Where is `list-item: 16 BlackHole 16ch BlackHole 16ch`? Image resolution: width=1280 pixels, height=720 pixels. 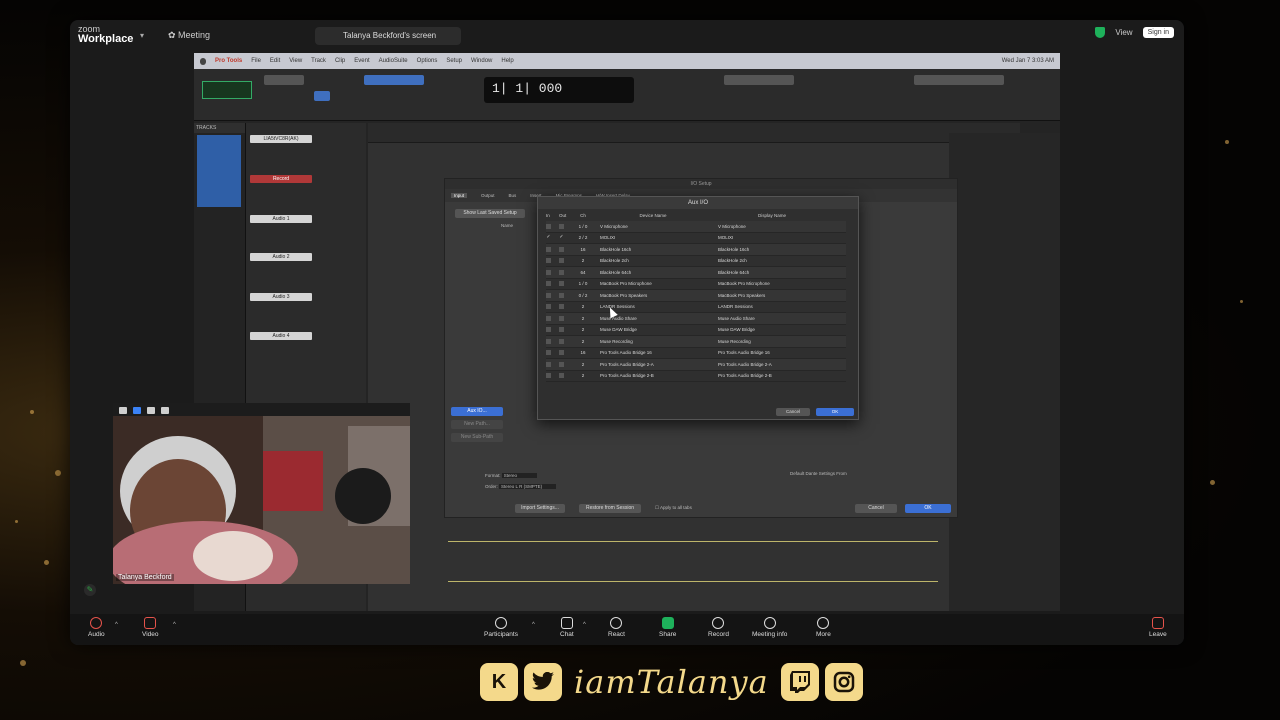
list-item: 16 BlackHole 16ch BlackHole 16ch is located at coordinates (696, 250).